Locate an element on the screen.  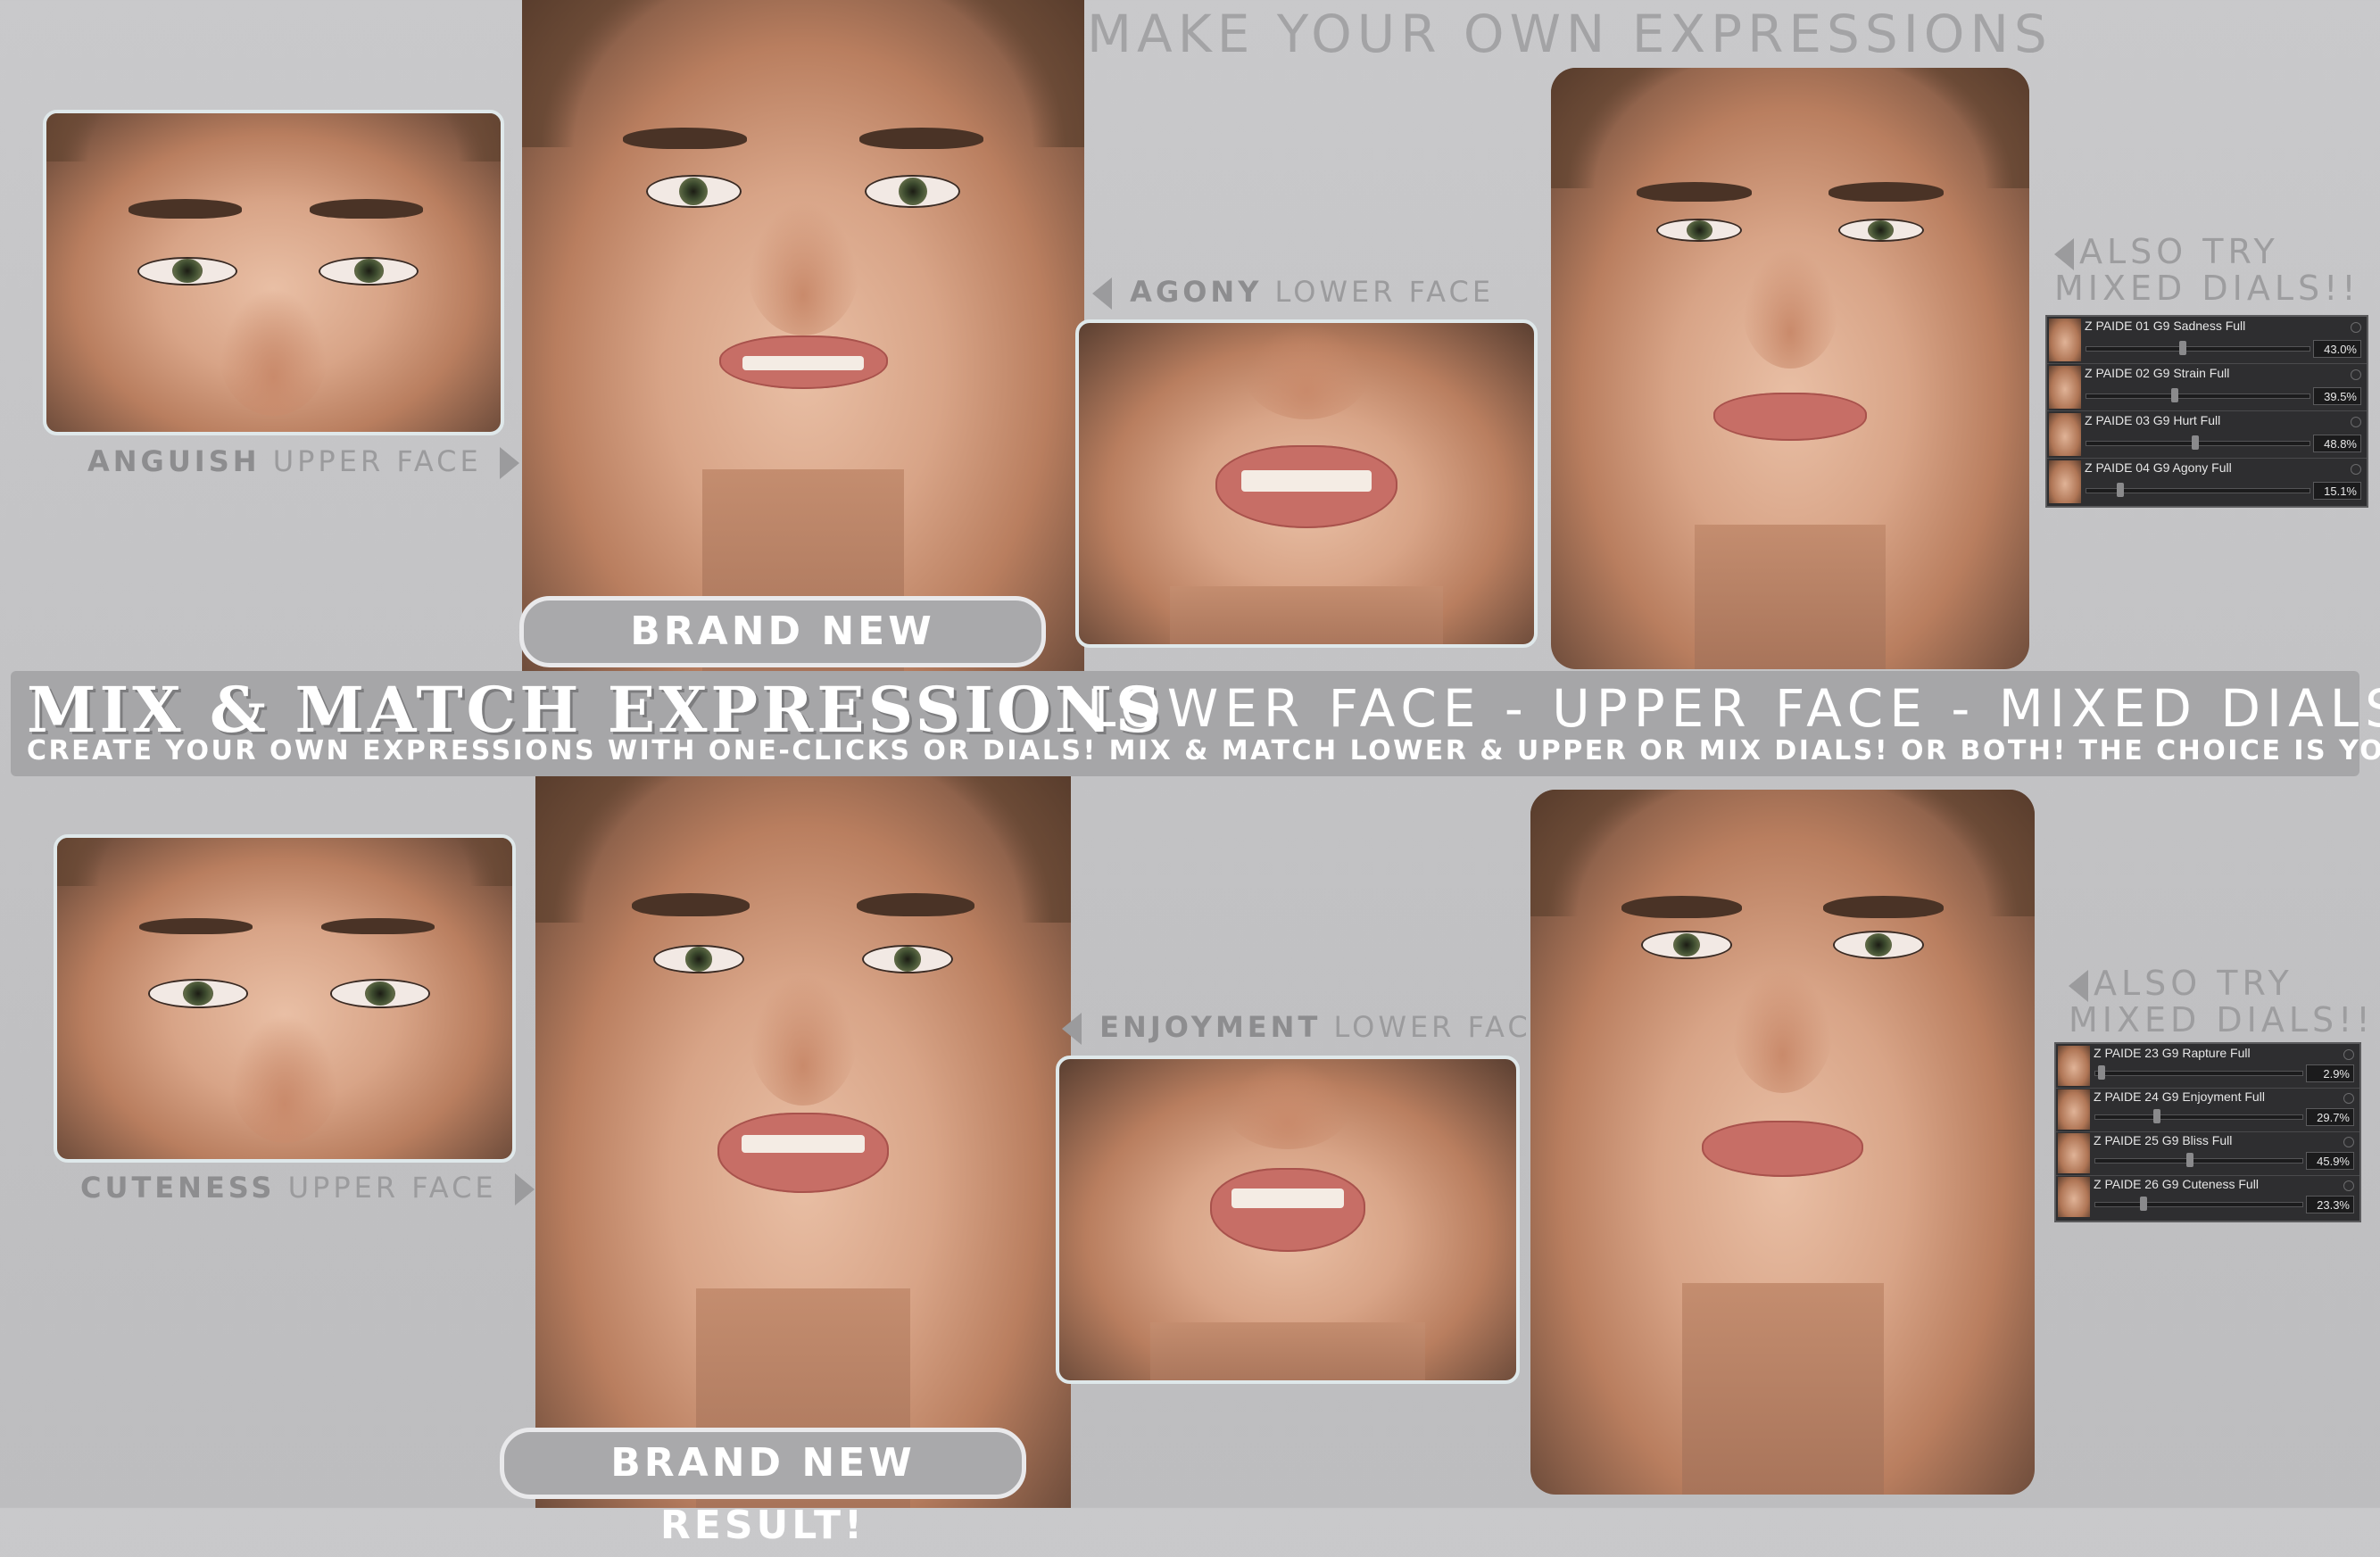
also-try-mixed-dials-top: ALSO TRY MIXED DIALS!! is located at coordinates (2207, 270).